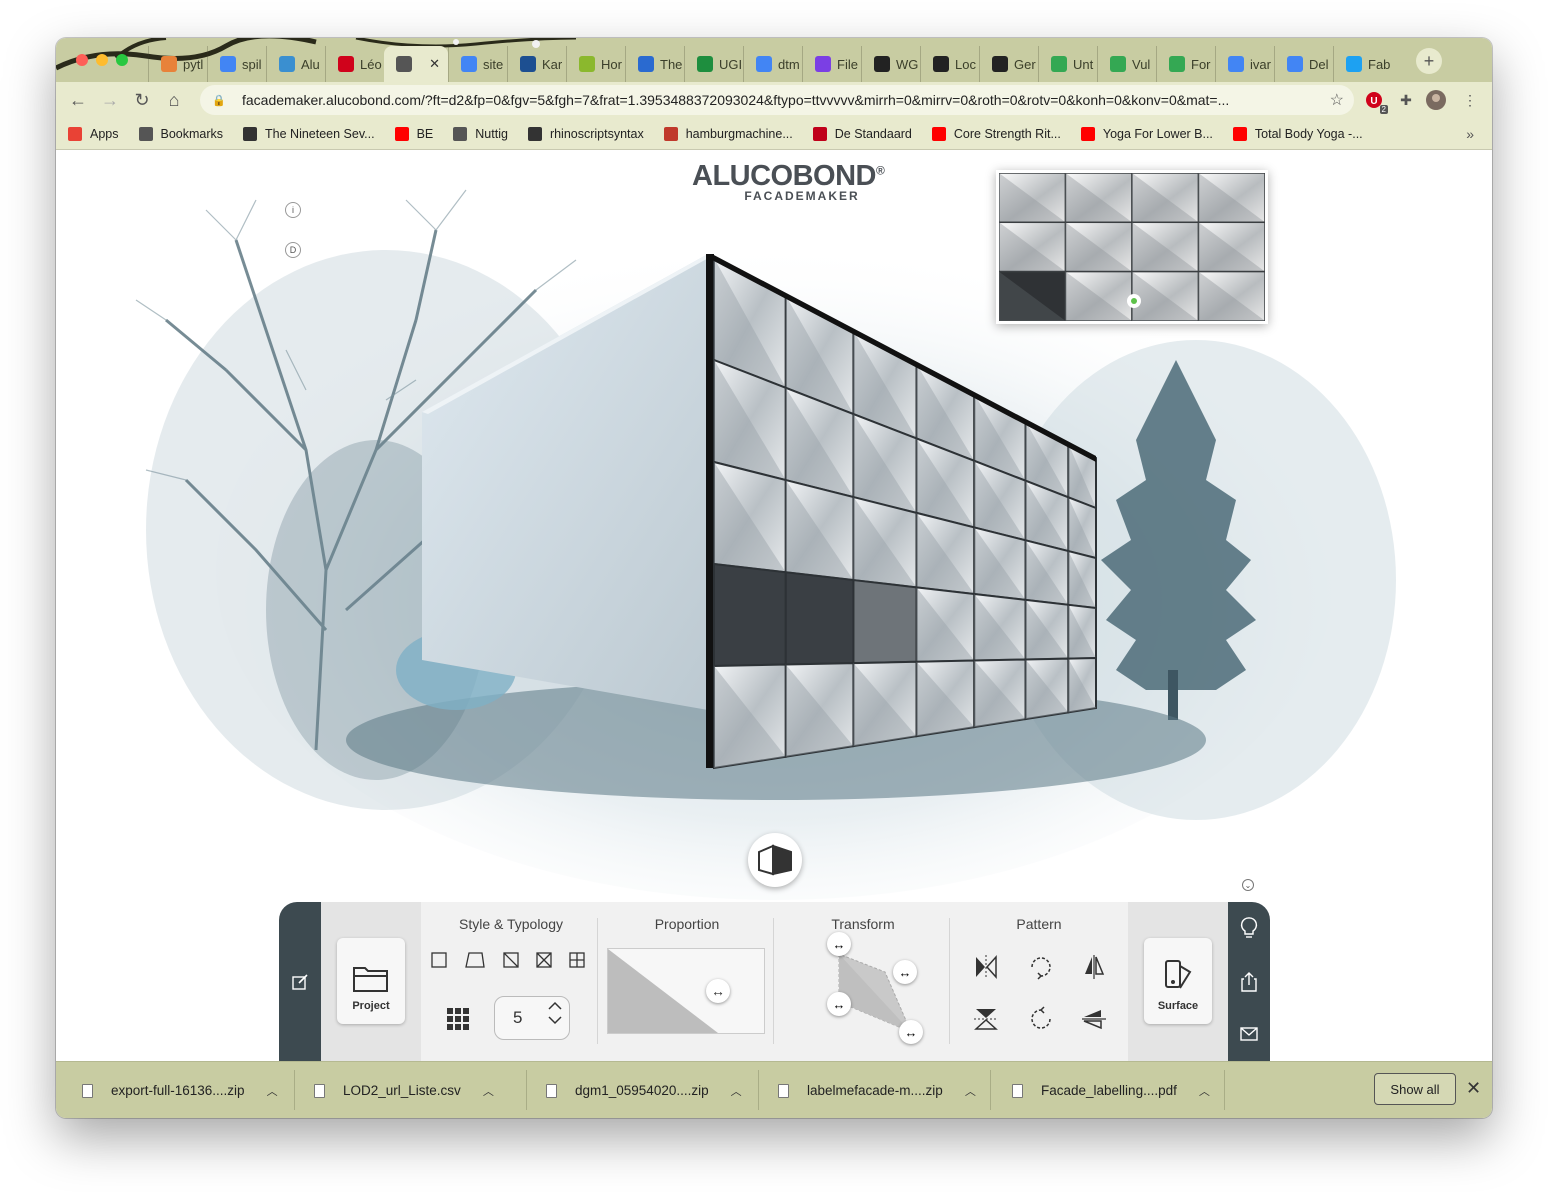 The height and width of the screenshot is (1192, 1548). Describe the element at coordinates (536, 64) in the screenshot. I see `tab: Kar` at that location.